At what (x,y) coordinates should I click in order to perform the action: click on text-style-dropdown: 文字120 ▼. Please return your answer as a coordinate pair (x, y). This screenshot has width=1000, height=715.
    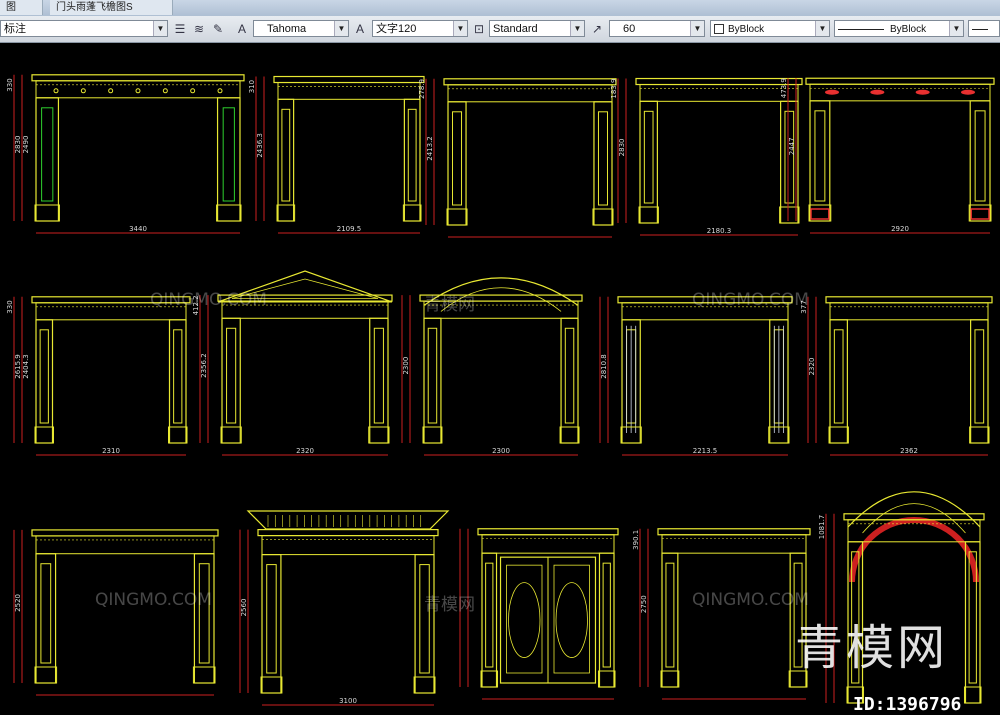
    Looking at the image, I should click on (420, 28).